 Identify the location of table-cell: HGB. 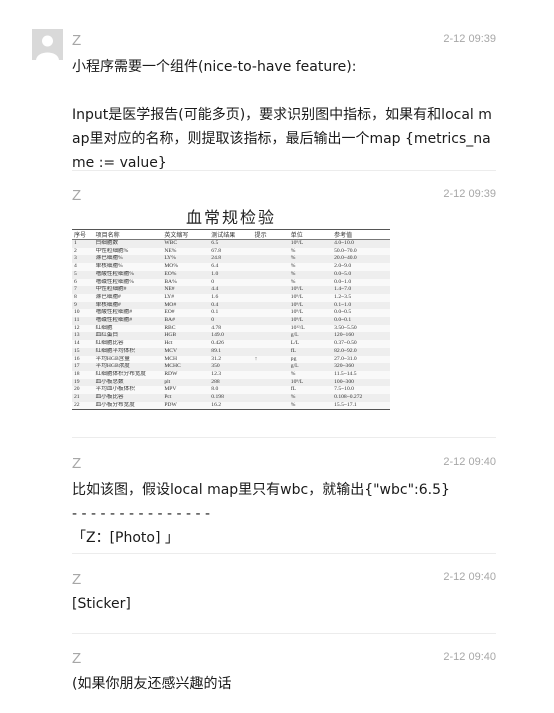
(186, 336).